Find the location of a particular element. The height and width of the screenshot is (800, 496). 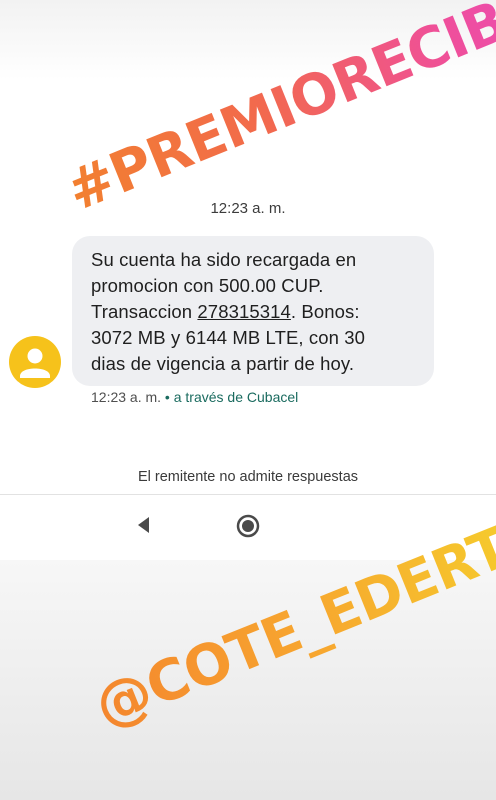

nav-back-button is located at coordinates (144, 525).